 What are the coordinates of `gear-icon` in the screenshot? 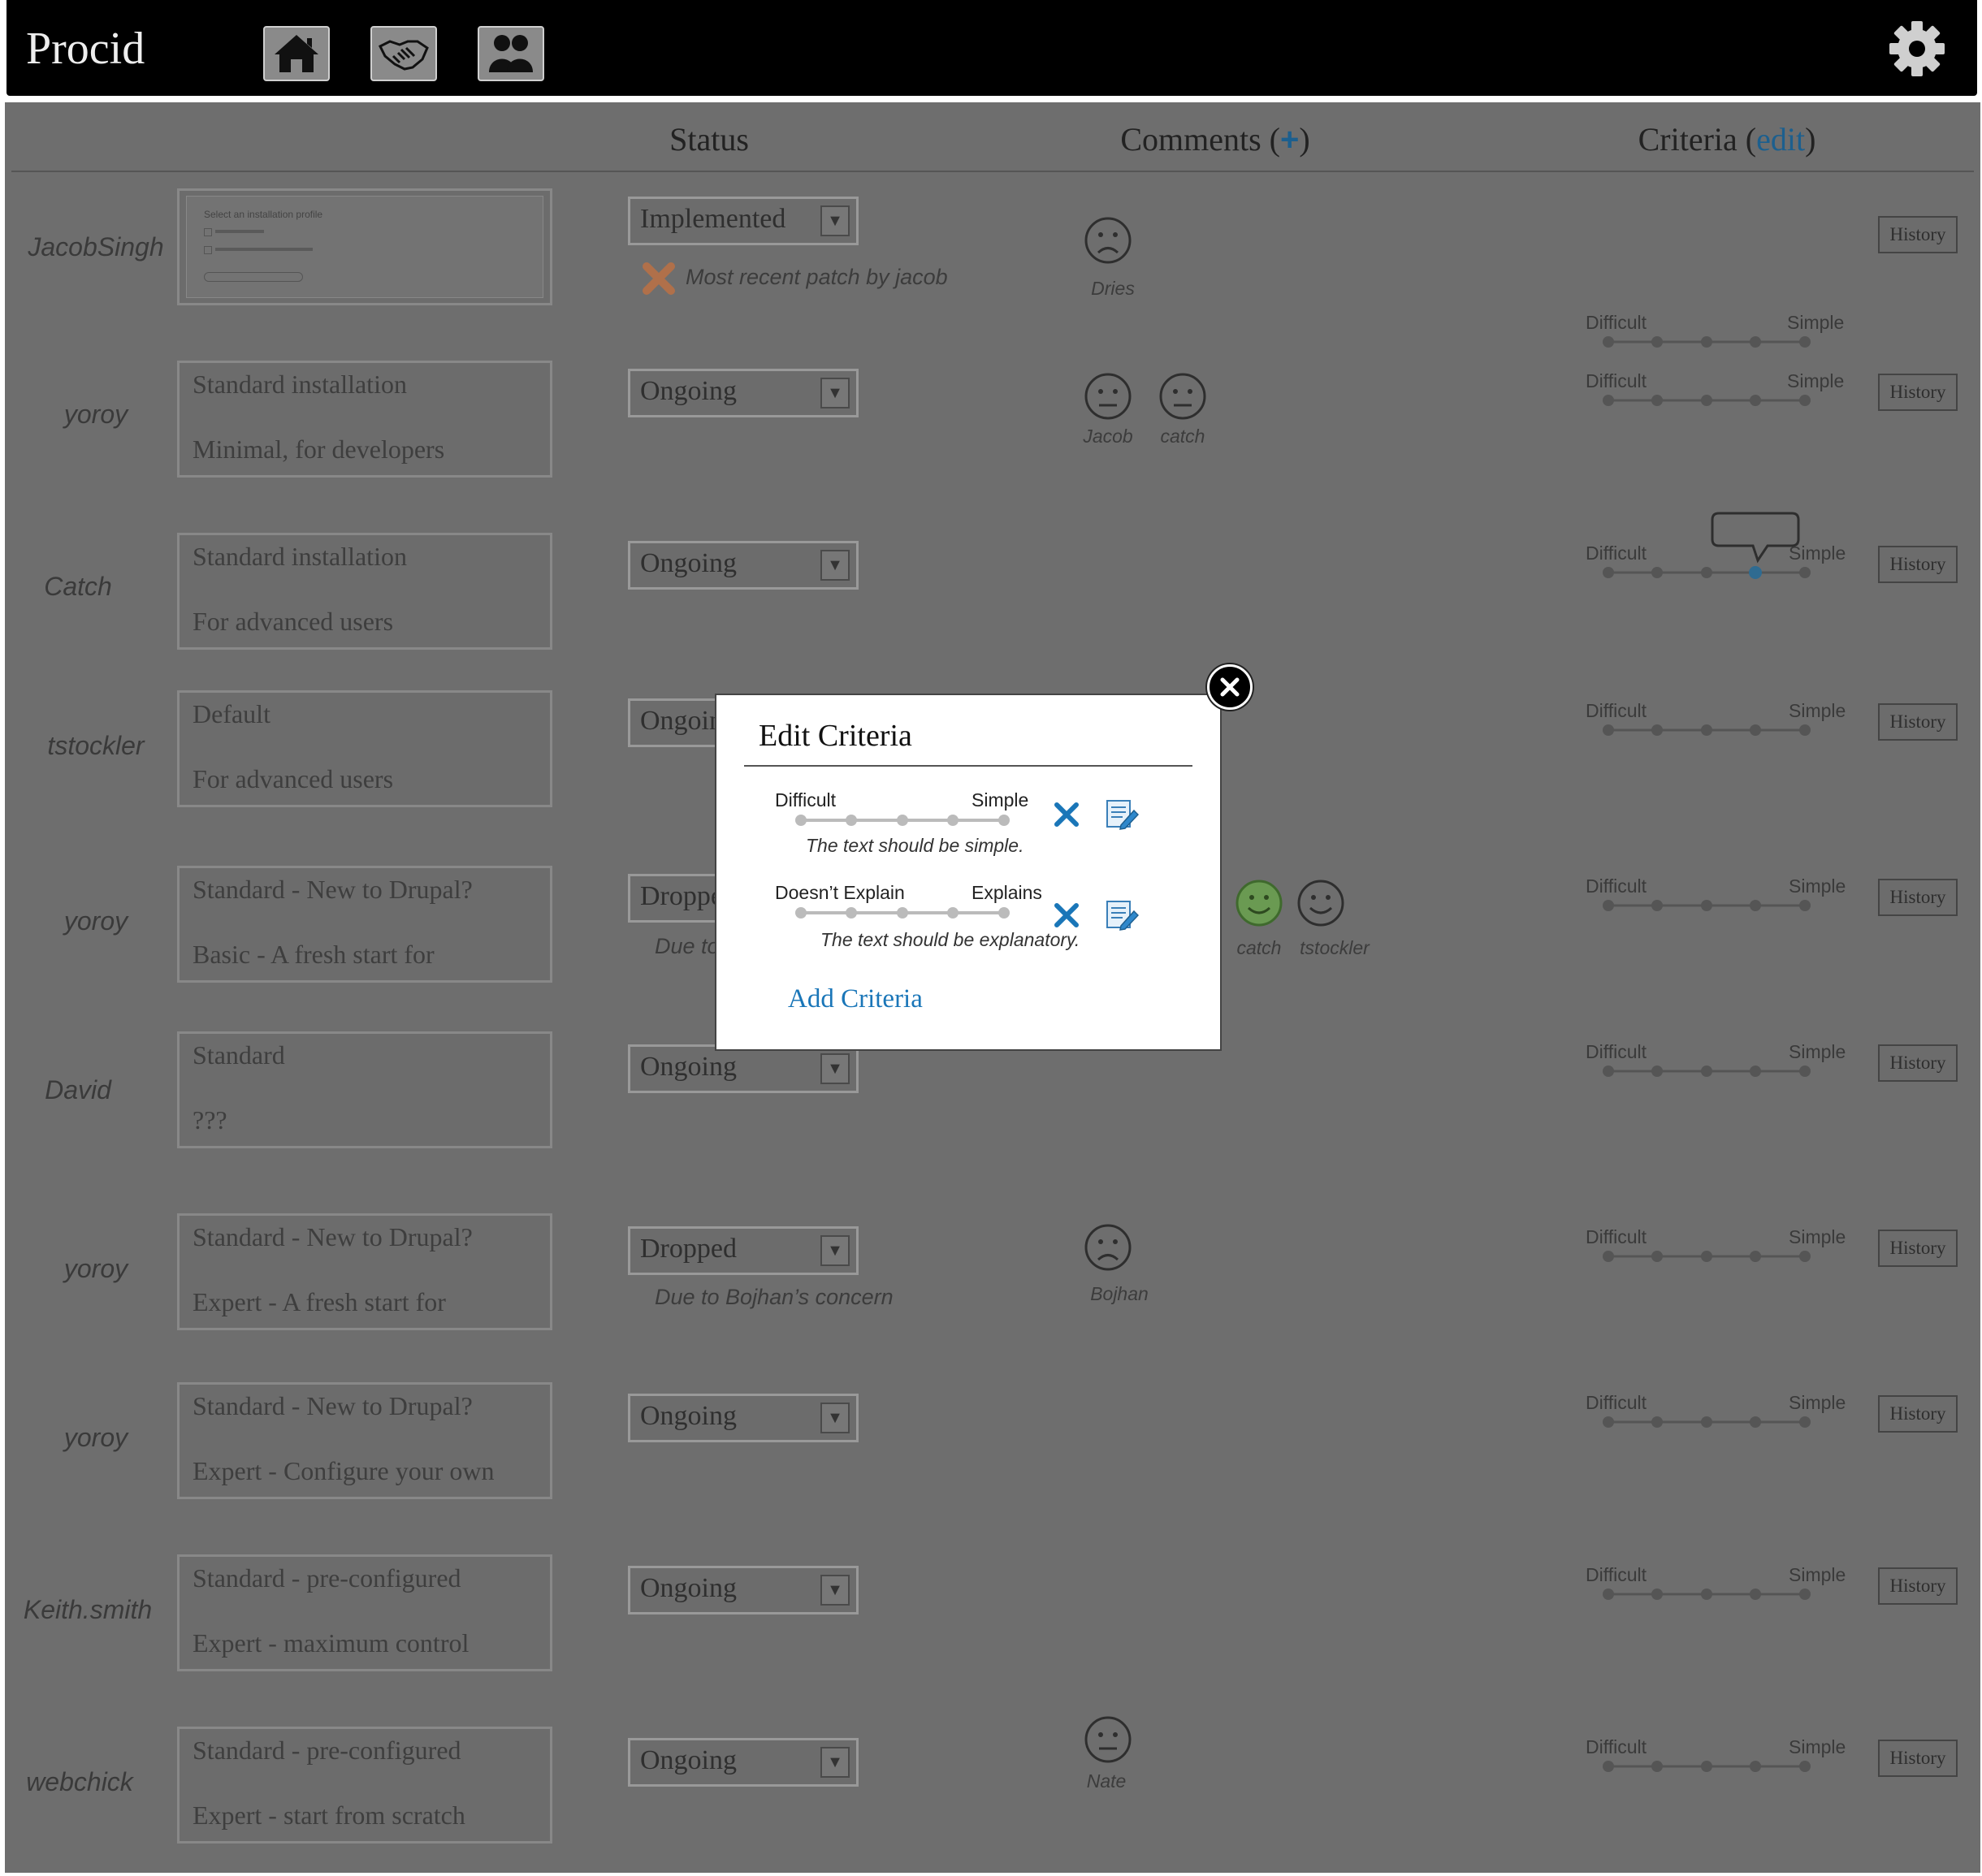 It's located at (1917, 48).